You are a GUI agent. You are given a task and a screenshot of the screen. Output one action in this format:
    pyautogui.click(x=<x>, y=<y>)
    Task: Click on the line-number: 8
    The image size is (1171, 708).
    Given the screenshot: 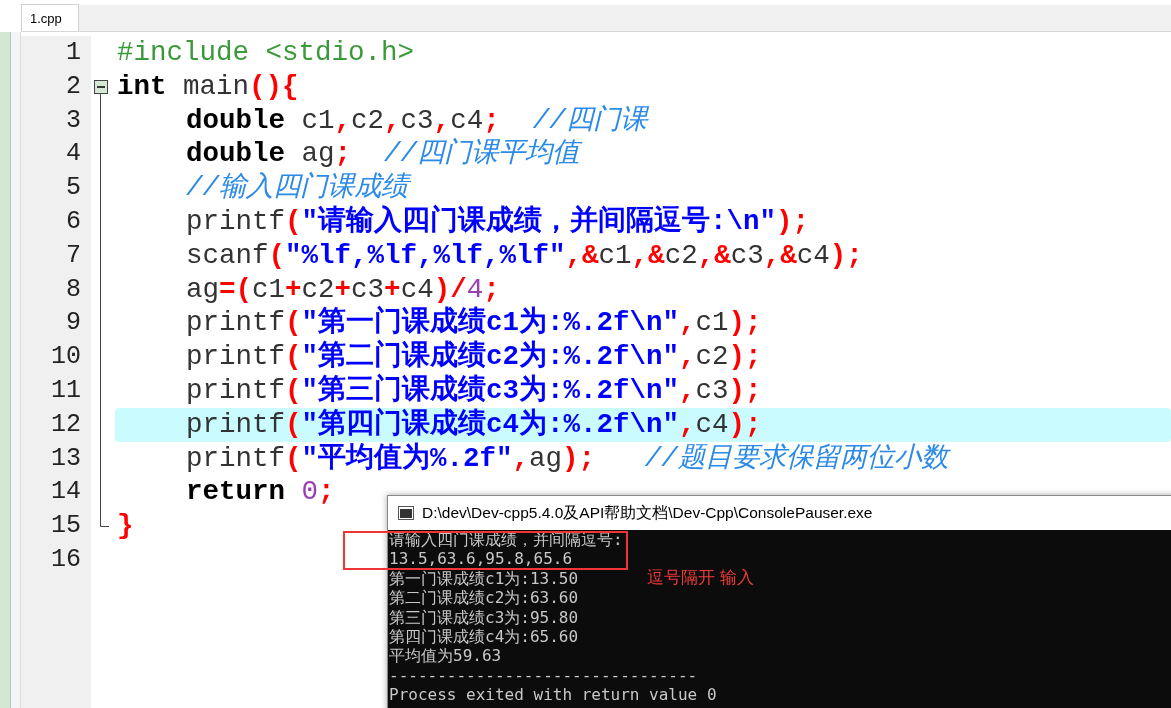 What is the action you would take?
    pyautogui.click(x=73, y=289)
    